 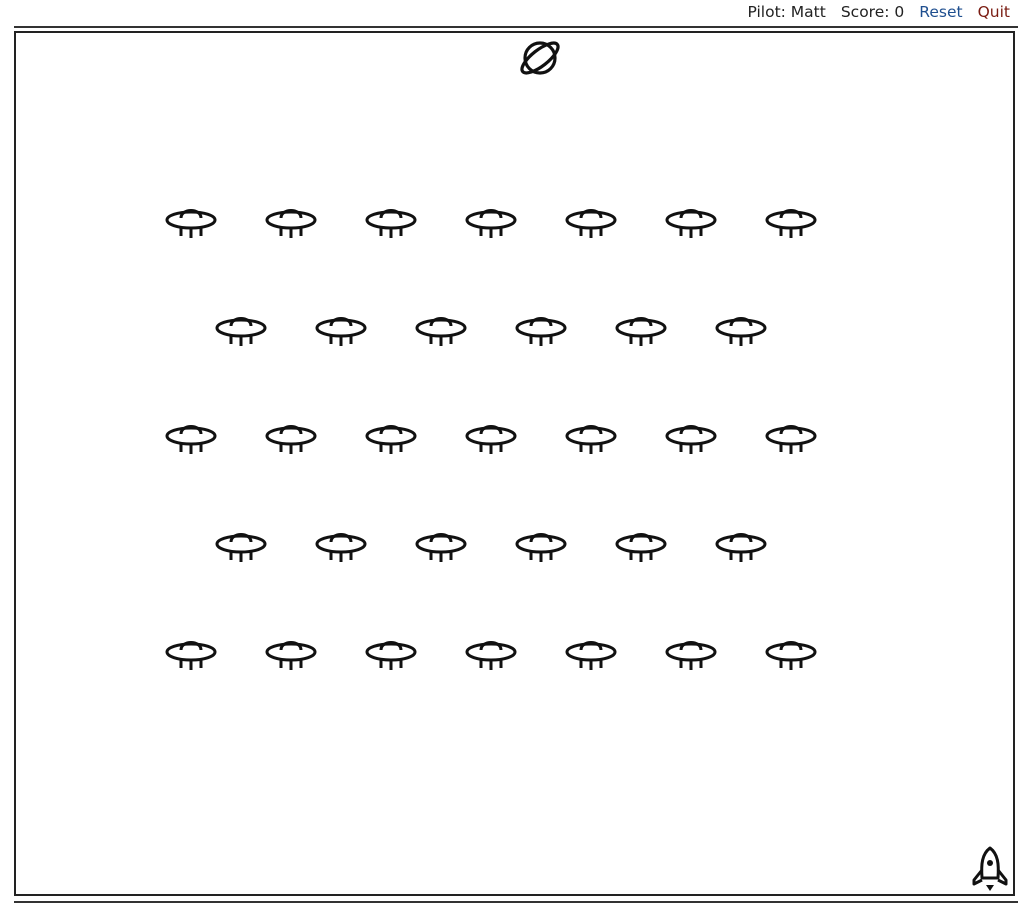 What do you see at coordinates (940, 12) in the screenshot?
I see `reset-link: Reset` at bounding box center [940, 12].